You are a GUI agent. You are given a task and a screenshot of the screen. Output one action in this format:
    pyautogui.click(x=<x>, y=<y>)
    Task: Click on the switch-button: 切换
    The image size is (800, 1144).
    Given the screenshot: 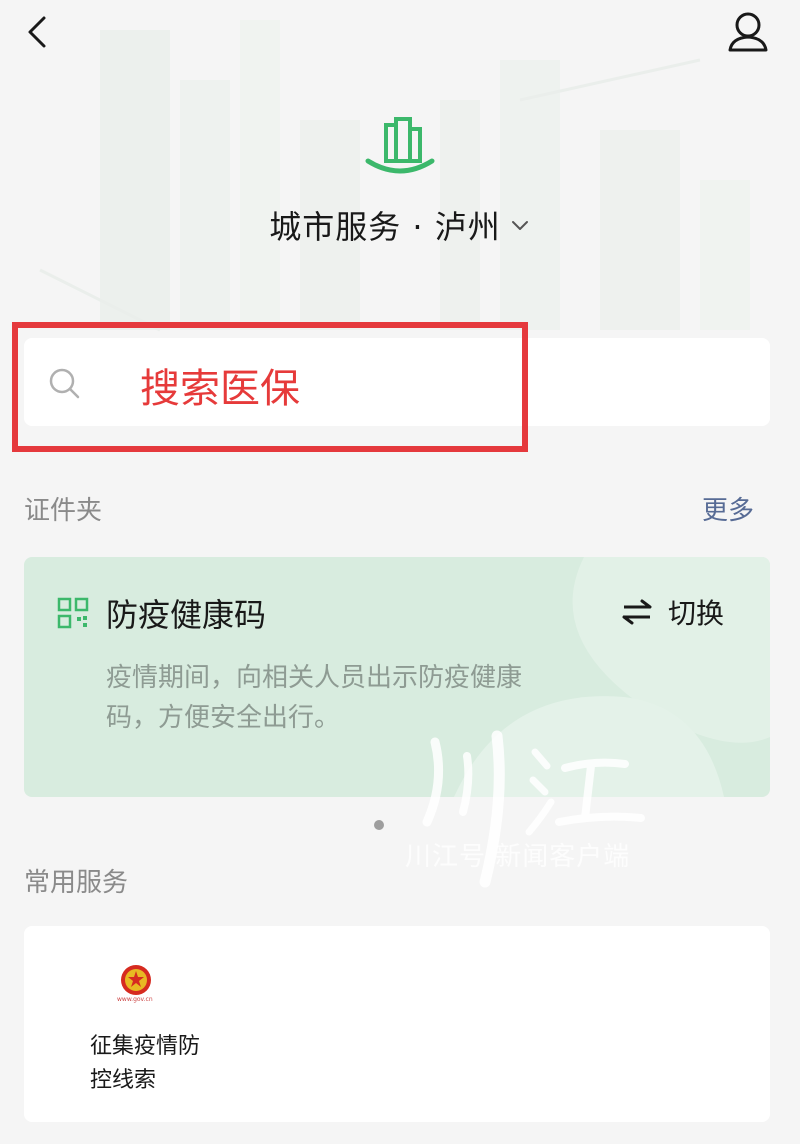 What is the action you would take?
    pyautogui.click(x=680, y=612)
    